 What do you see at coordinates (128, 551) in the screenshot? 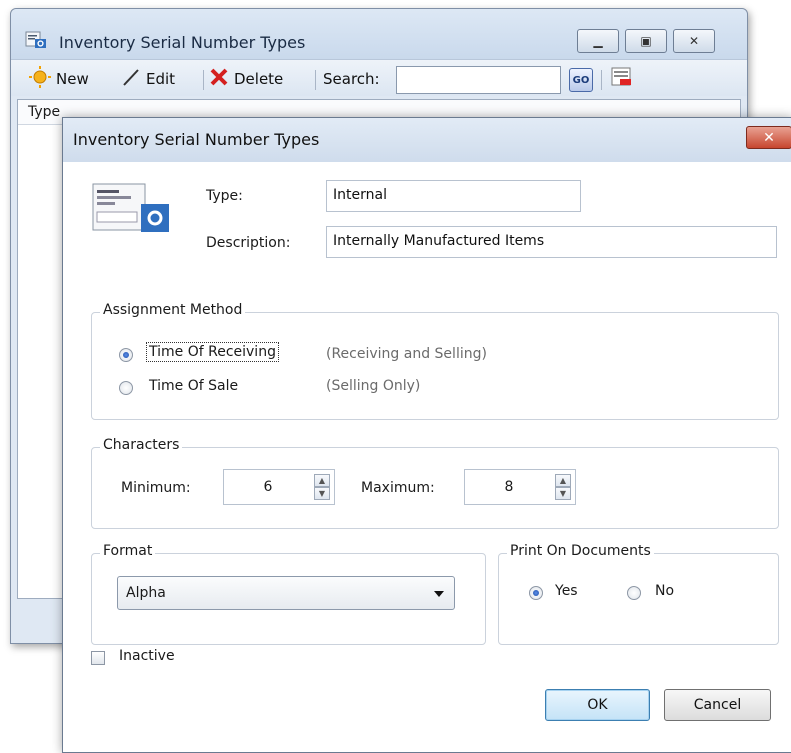
I see `format-title: Format` at bounding box center [128, 551].